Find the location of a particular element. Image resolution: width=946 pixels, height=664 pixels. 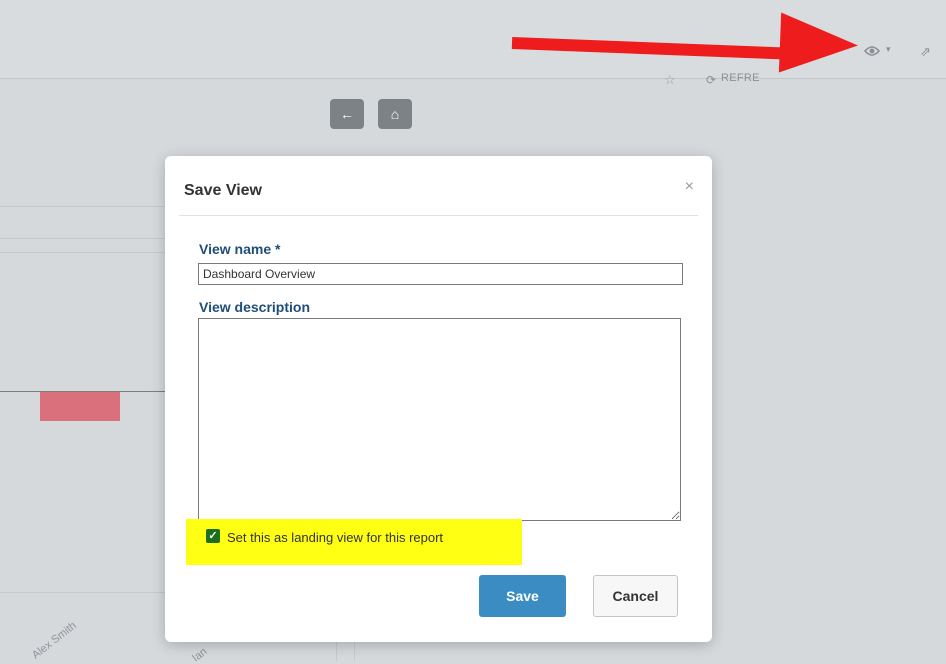

eye-dropdown-caret-icon: ▾ is located at coordinates (888, 49).